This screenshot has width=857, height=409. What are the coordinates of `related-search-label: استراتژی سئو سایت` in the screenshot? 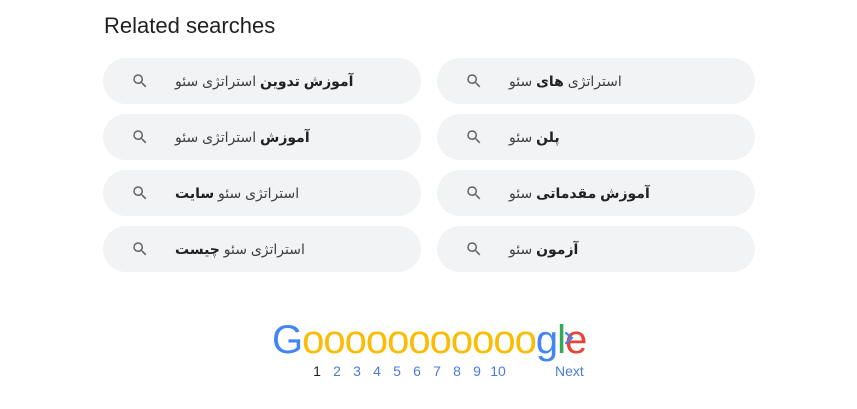 It's located at (237, 193).